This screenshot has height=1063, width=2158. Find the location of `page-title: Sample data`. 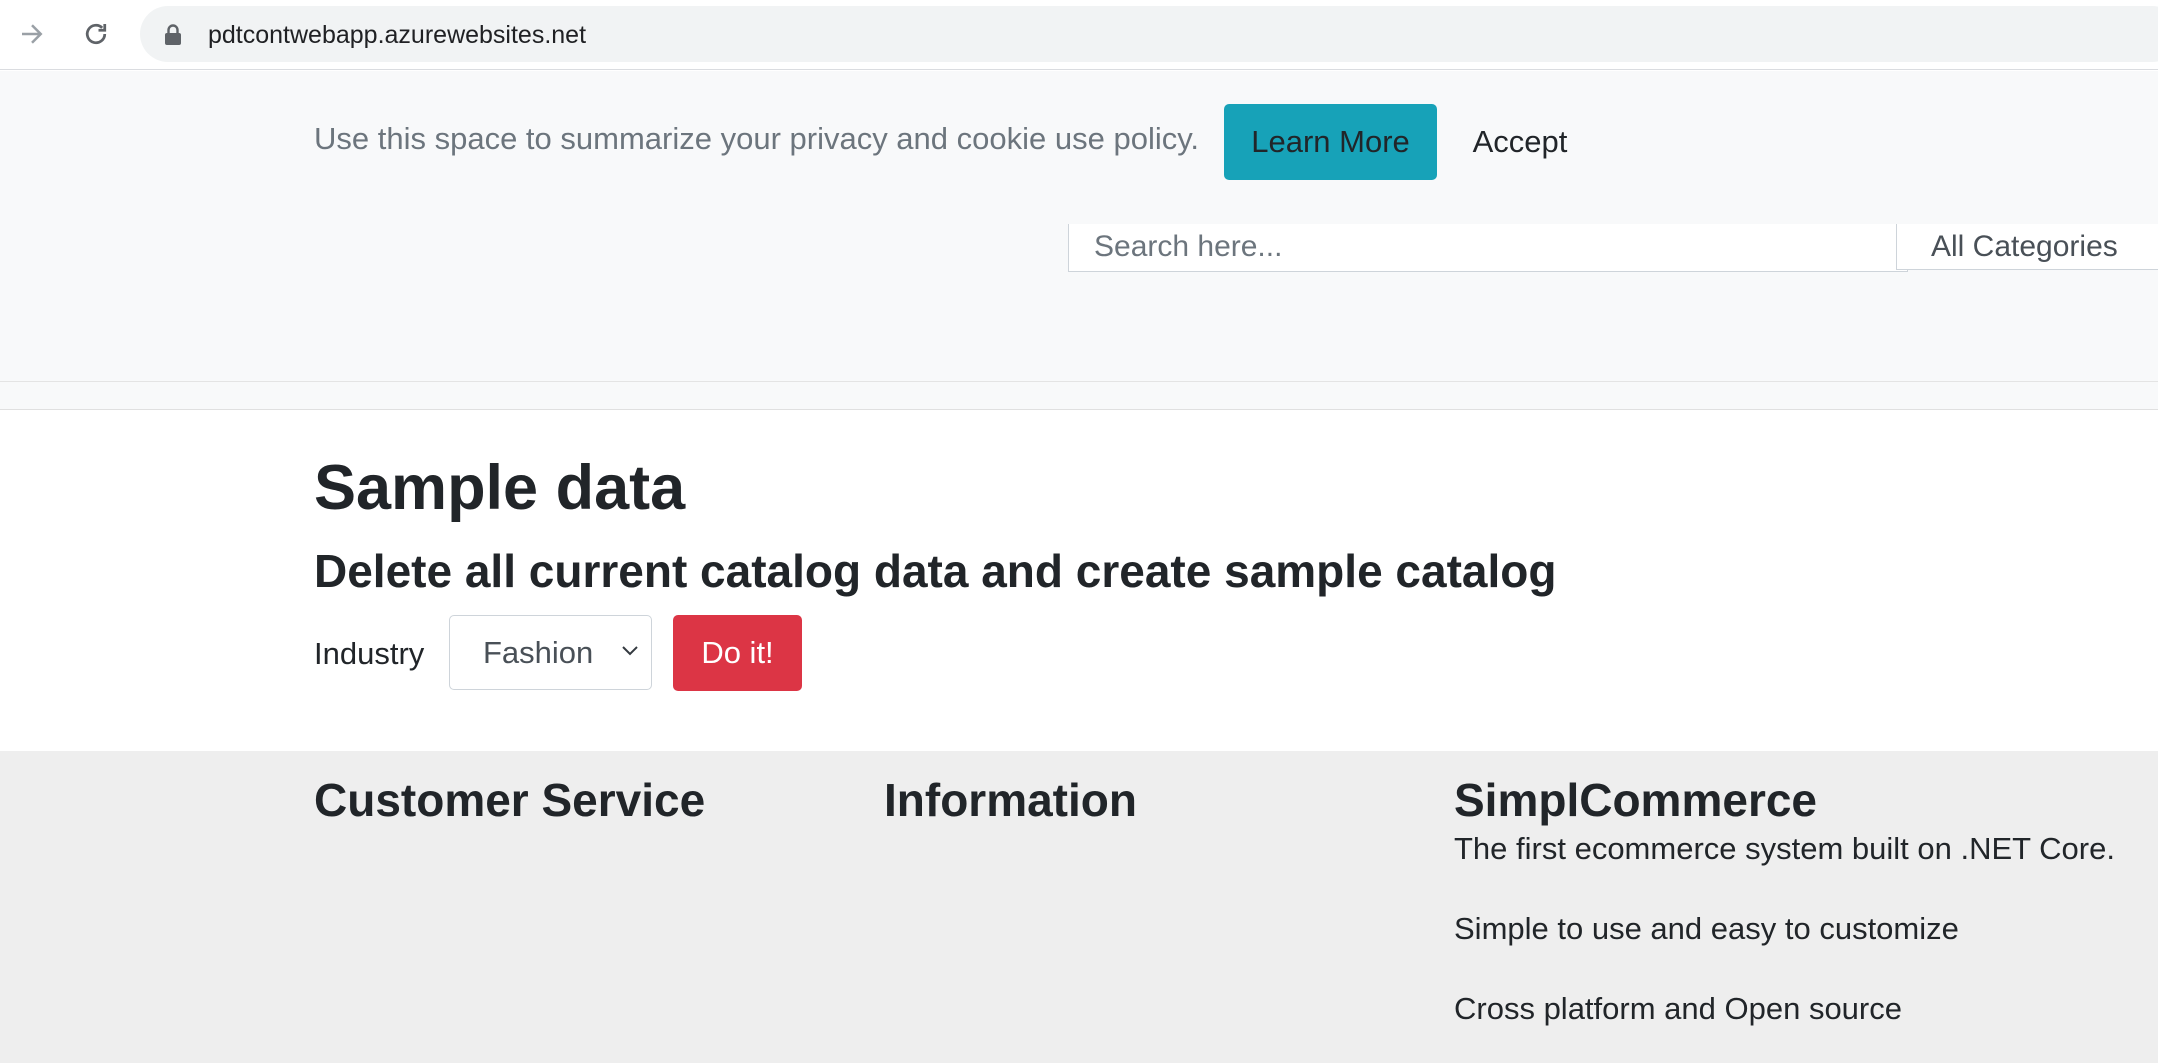

page-title: Sample data is located at coordinates (500, 488).